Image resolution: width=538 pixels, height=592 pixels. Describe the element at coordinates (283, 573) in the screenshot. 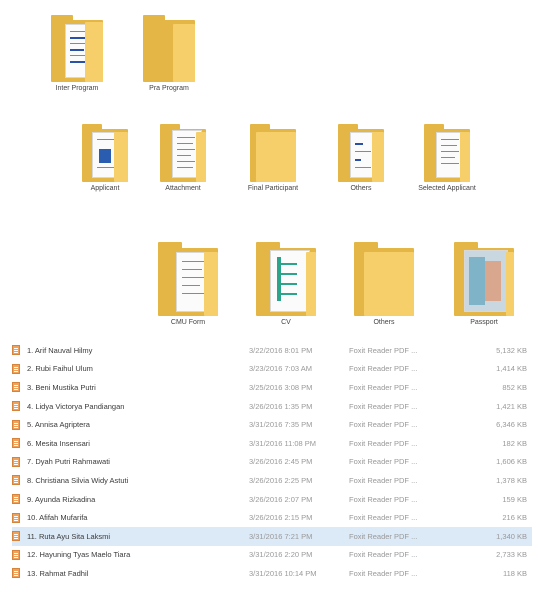

I see `file-date: 3/31/2016 10:14 PM` at that location.